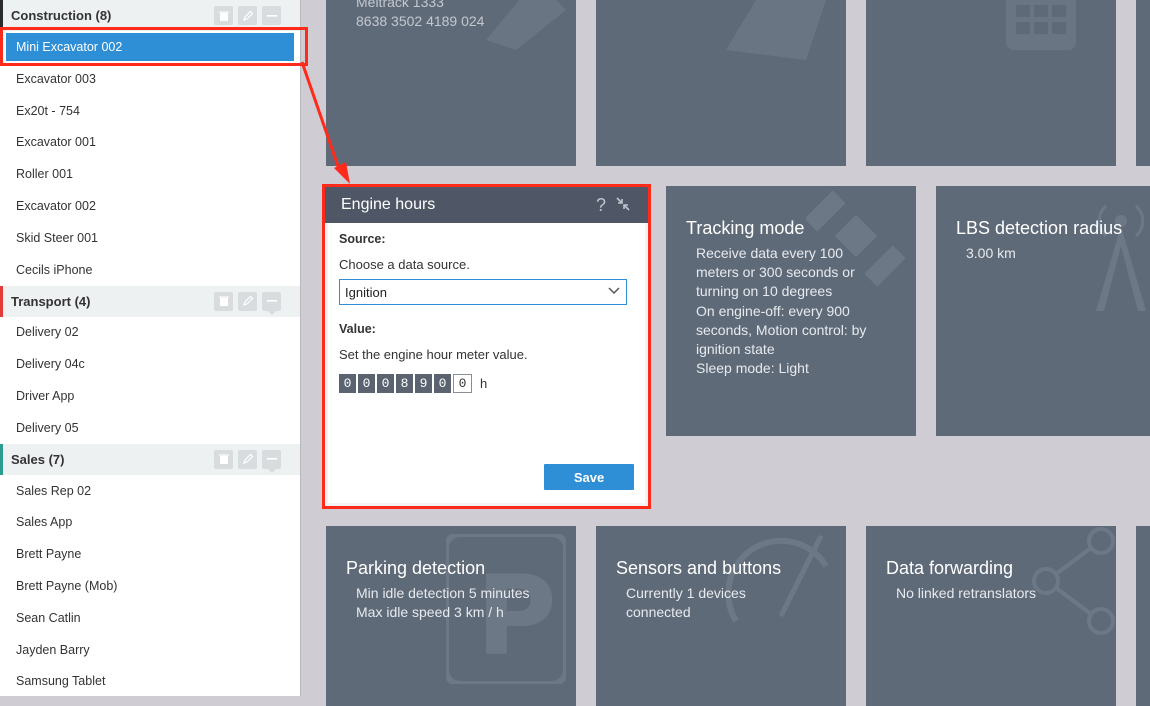 The width and height of the screenshot is (1150, 706). What do you see at coordinates (362, 239) in the screenshot?
I see `source-label: Source:` at bounding box center [362, 239].